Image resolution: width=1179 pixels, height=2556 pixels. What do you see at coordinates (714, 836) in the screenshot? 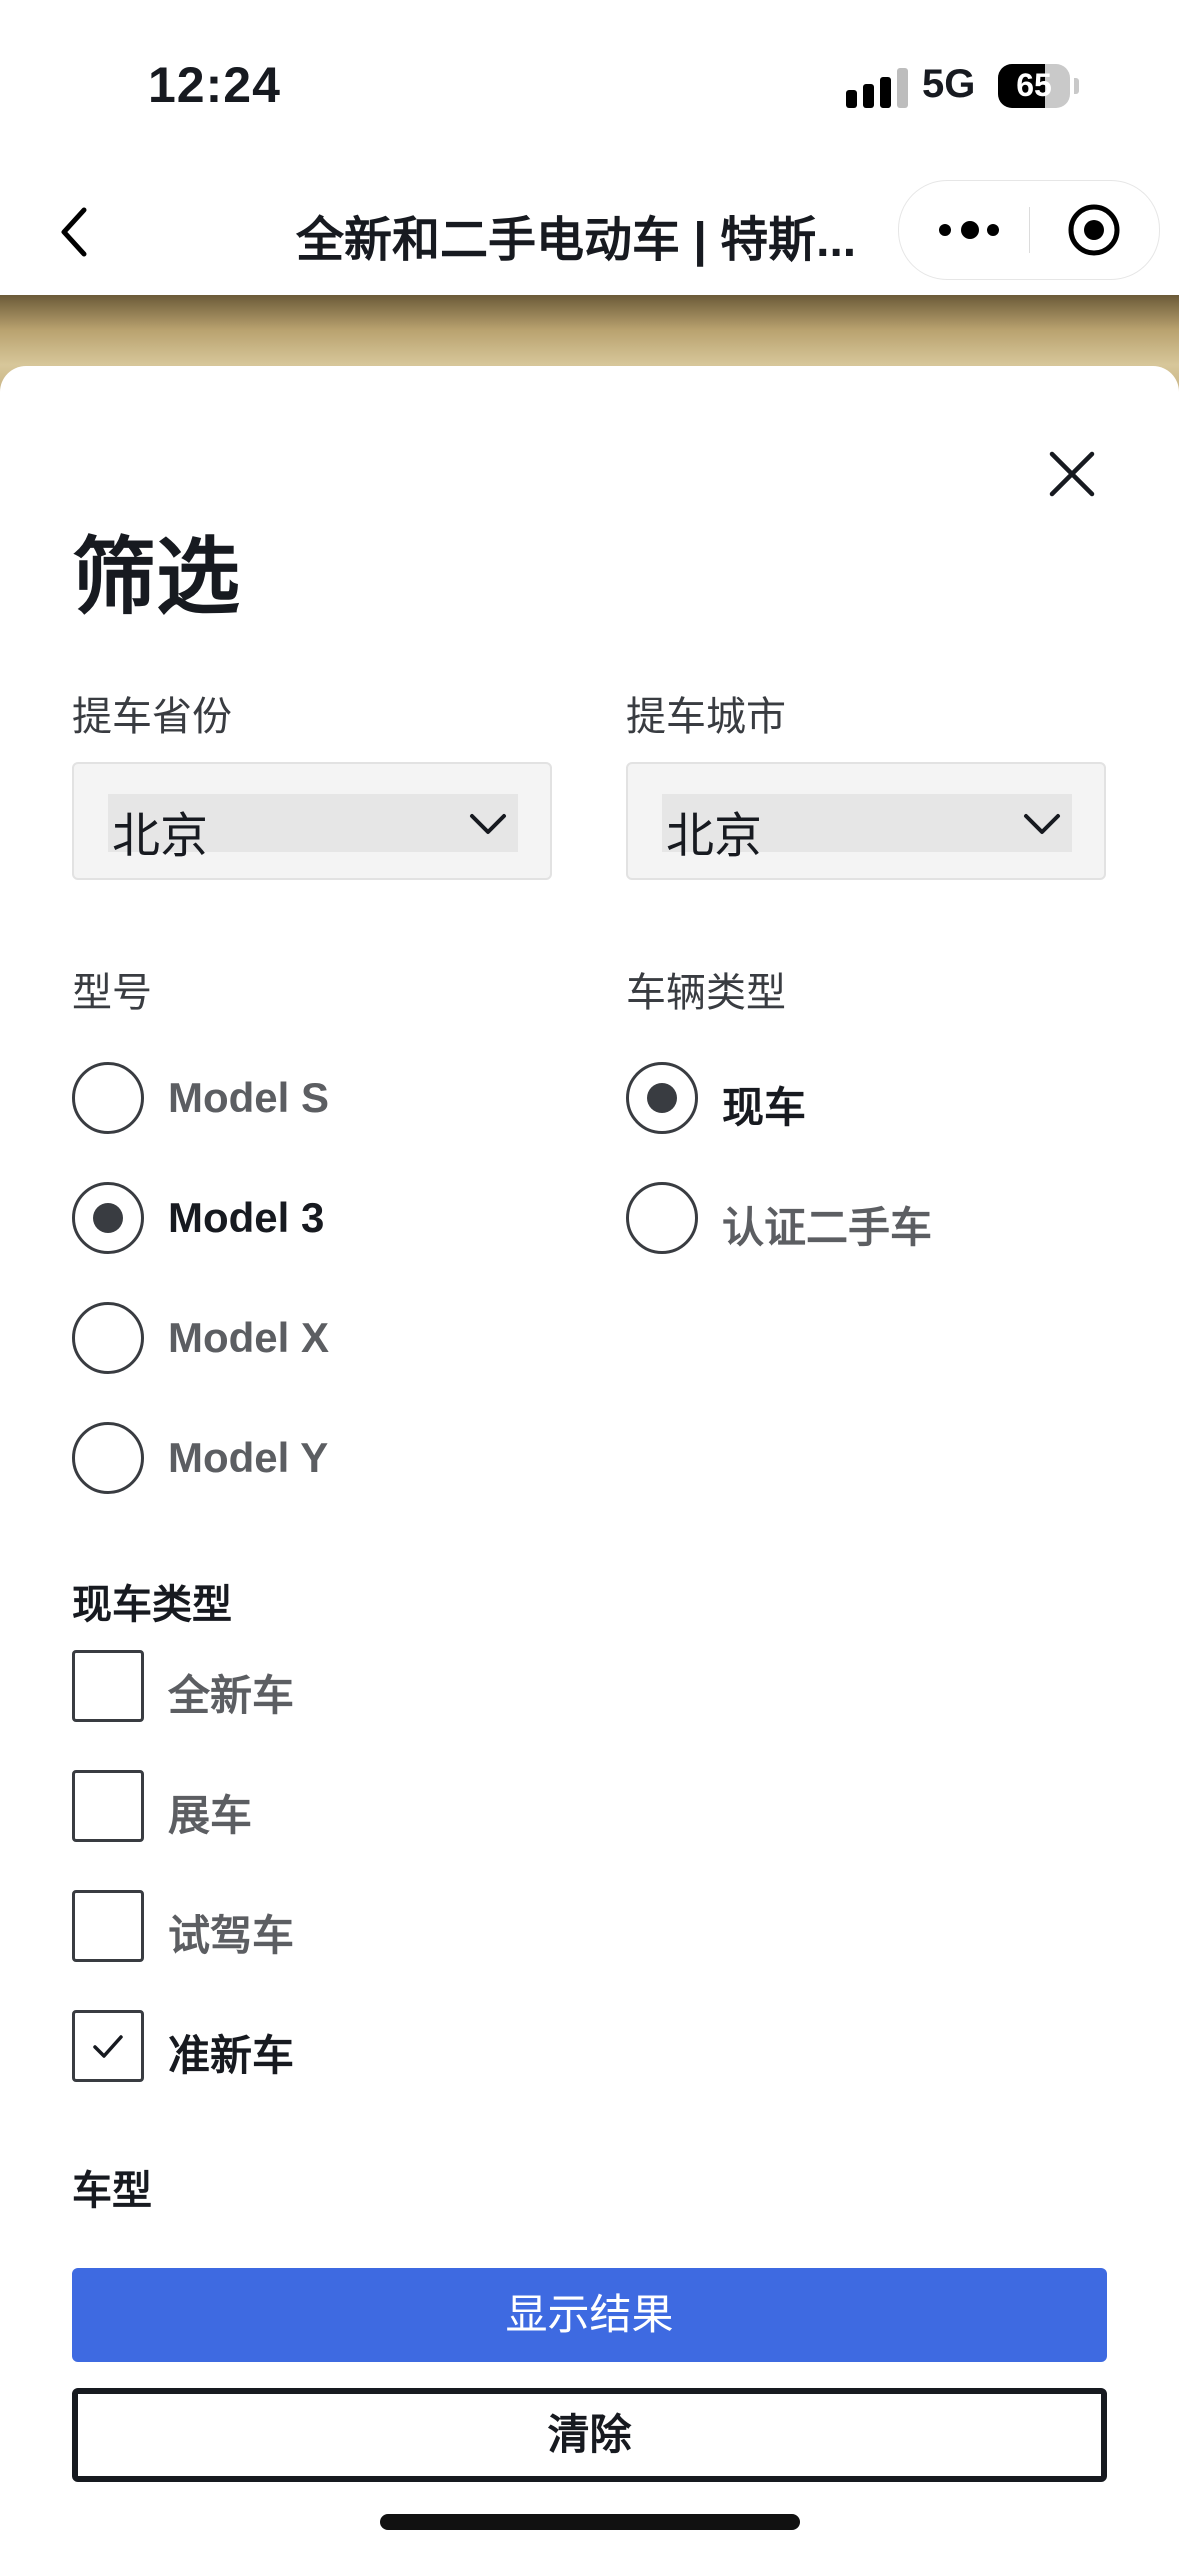
I see `city-value: 北京` at bounding box center [714, 836].